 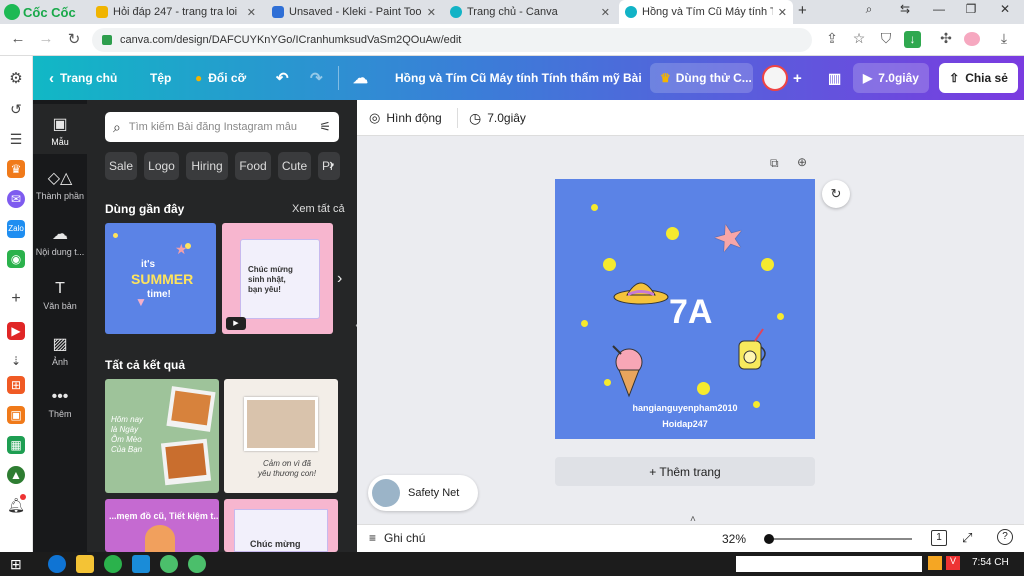 I want to click on search-tabs-icon: ⌕, so click(x=869, y=9).